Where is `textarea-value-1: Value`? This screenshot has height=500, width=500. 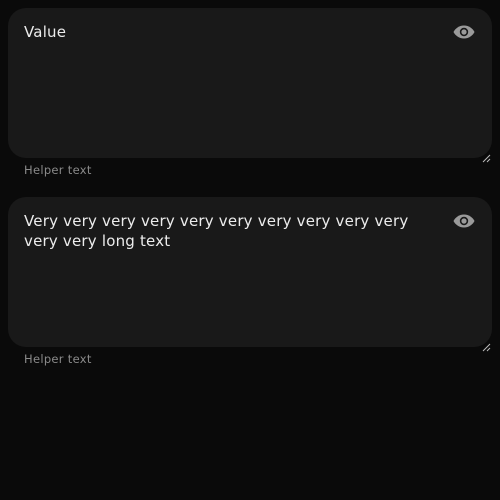 textarea-value-1: Value is located at coordinates (224, 32).